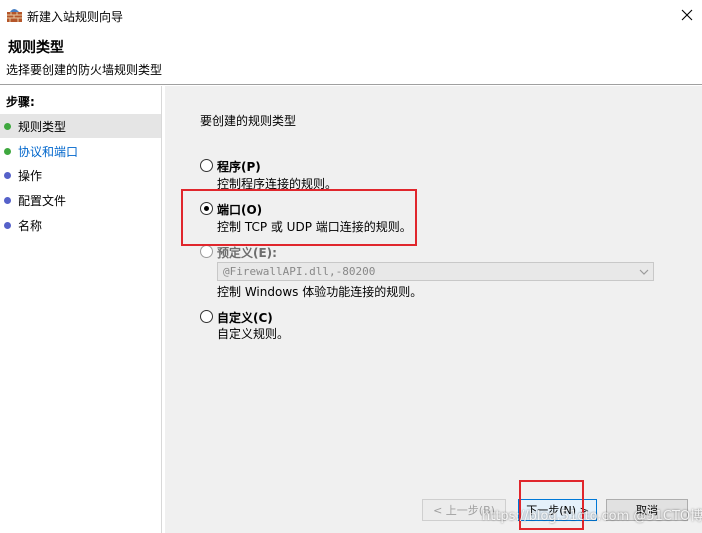 Image resolution: width=702 pixels, height=533 pixels. Describe the element at coordinates (647, 510) in the screenshot. I see `cancel-button: 取消` at that location.